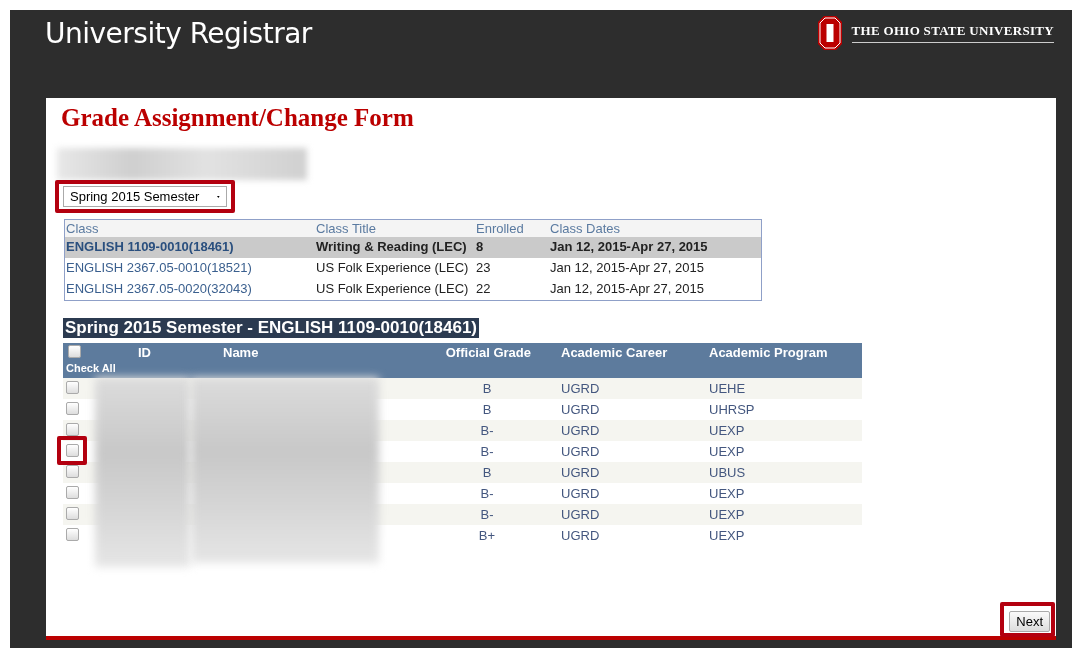 Image resolution: width=1081 pixels, height=648 pixels. Describe the element at coordinates (238, 118) in the screenshot. I see `form-title: Grade Assignment/Change Form` at that location.